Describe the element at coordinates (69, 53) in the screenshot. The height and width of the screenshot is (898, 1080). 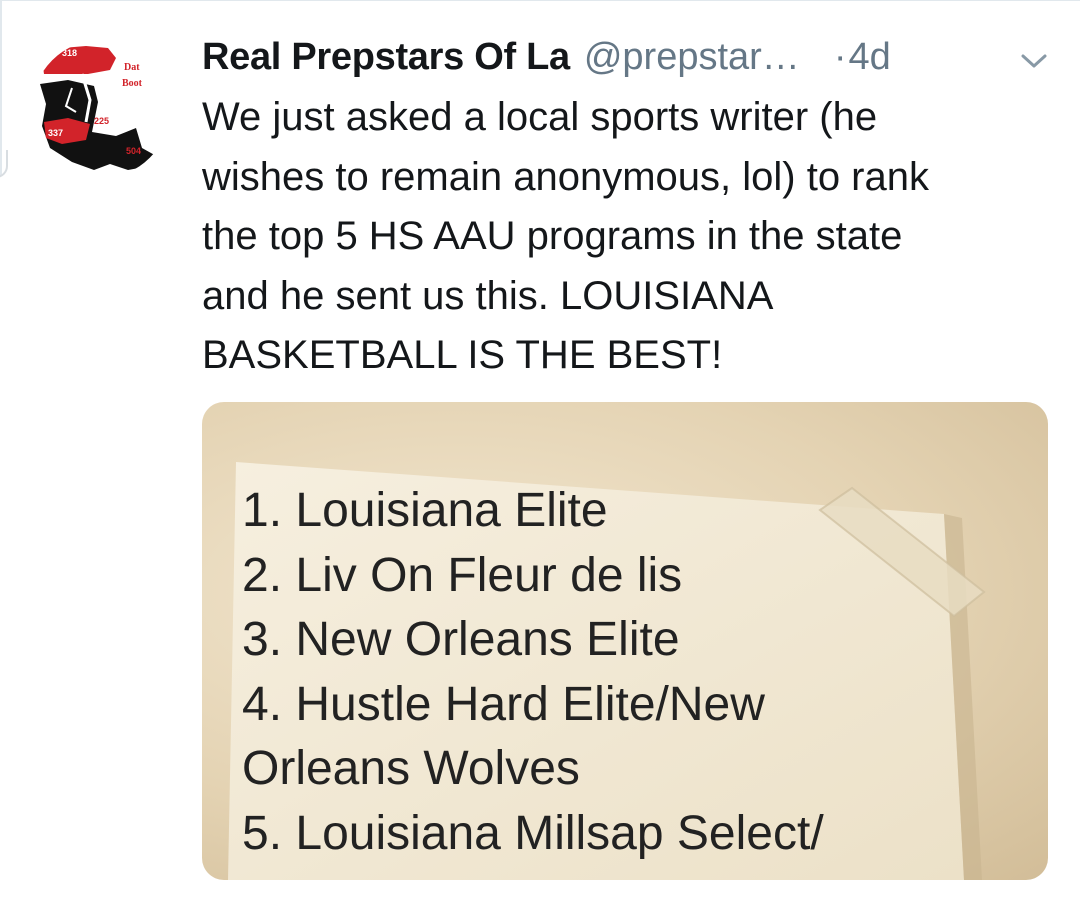
I see `svg-text: 318` at that location.